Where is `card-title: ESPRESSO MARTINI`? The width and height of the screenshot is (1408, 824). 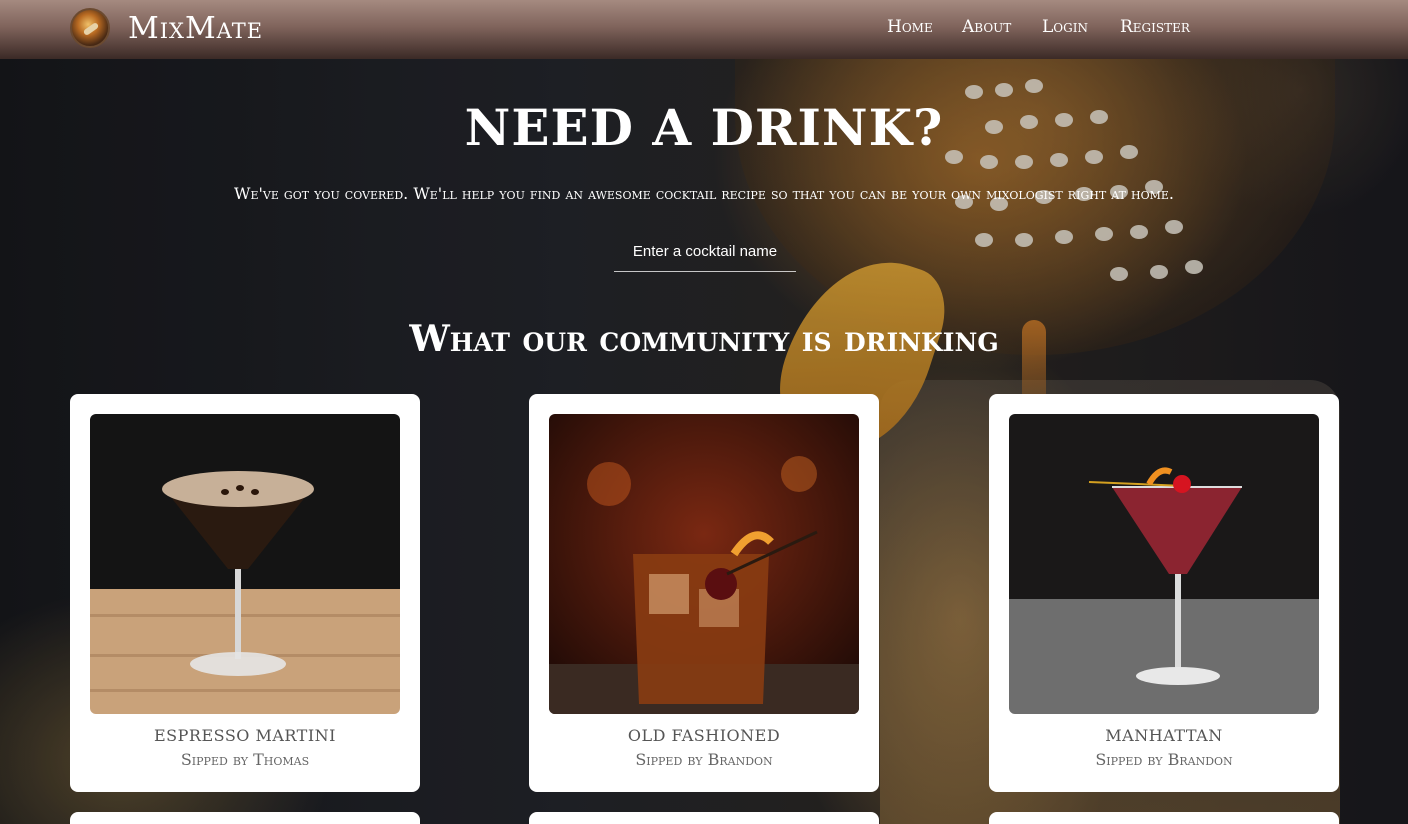 card-title: ESPRESSO MARTINI is located at coordinates (245, 735).